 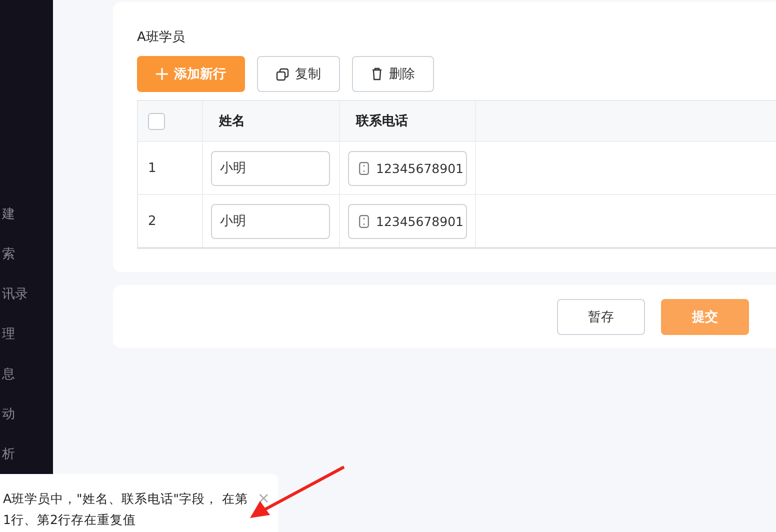 What do you see at coordinates (601, 316) in the screenshot?
I see `save-draft-button: 暂存` at bounding box center [601, 316].